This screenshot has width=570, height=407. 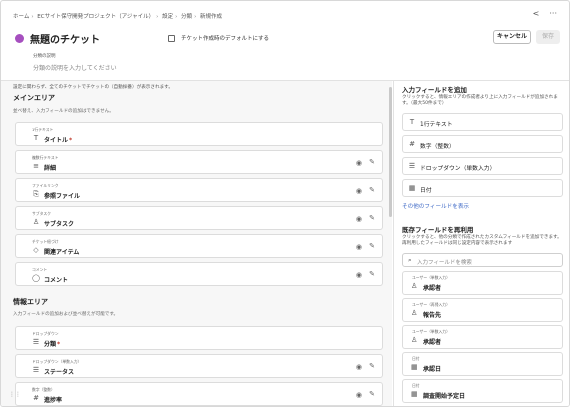 What do you see at coordinates (432, 315) in the screenshot?
I see `existing-field-name: 報告先` at bounding box center [432, 315].